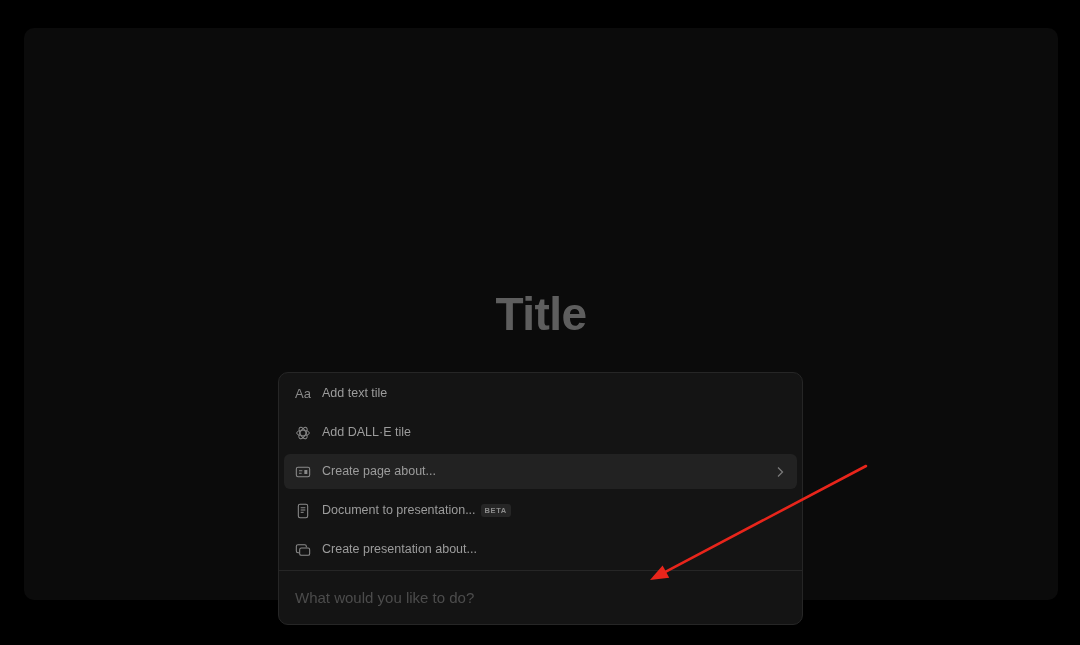  What do you see at coordinates (303, 510) in the screenshot?
I see `document-icon` at bounding box center [303, 510].